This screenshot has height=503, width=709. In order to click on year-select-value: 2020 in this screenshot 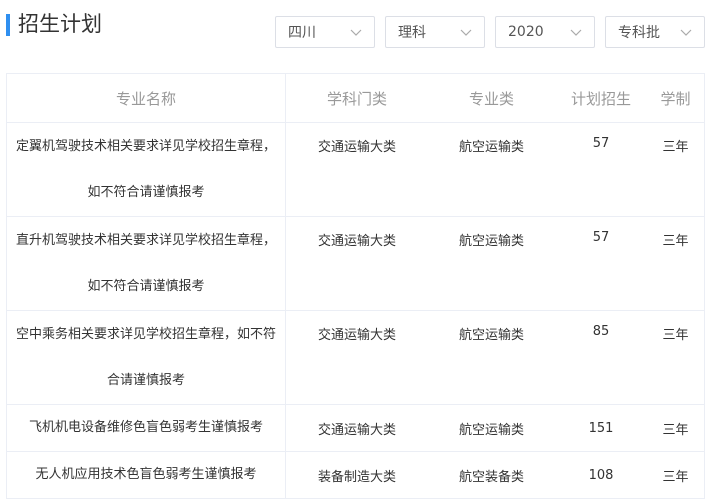, I will do `click(526, 32)`.